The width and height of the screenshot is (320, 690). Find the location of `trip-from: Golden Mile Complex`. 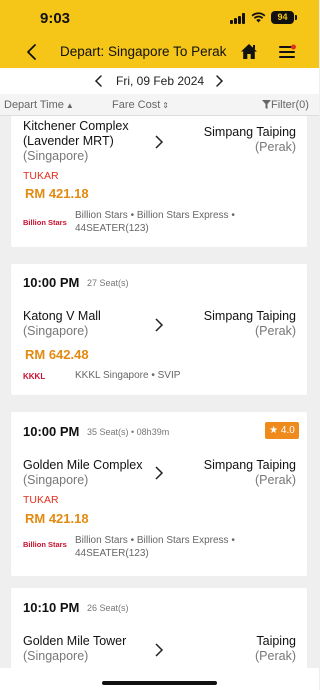

trip-from: Golden Mile Complex is located at coordinates (83, 465).